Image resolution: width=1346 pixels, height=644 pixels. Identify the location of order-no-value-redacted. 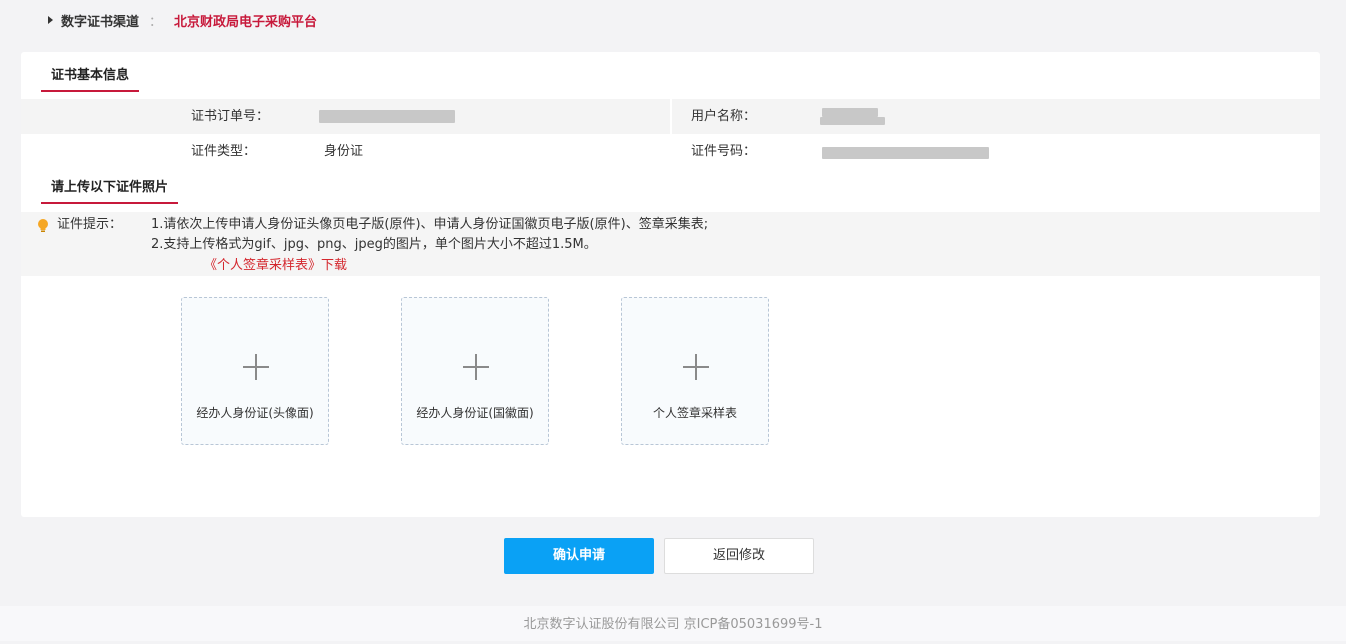
(387, 116).